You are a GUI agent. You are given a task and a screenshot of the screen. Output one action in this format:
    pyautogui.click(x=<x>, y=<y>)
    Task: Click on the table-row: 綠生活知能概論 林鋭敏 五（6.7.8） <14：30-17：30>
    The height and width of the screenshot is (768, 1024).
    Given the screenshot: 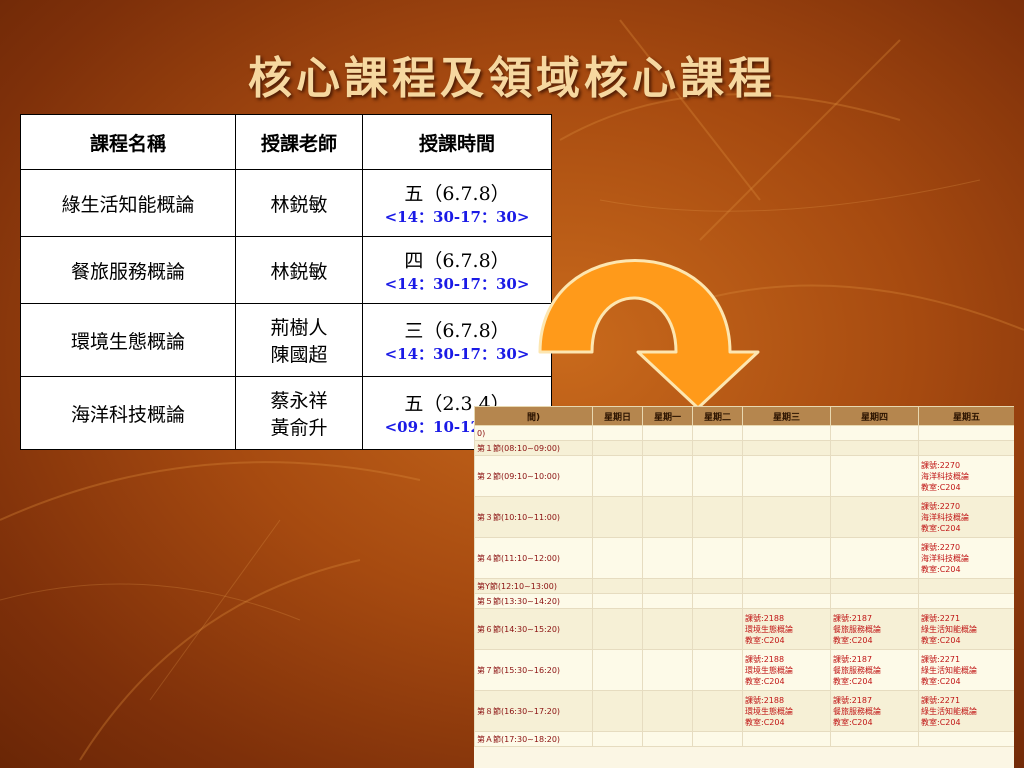 What is the action you would take?
    pyautogui.click(x=286, y=203)
    